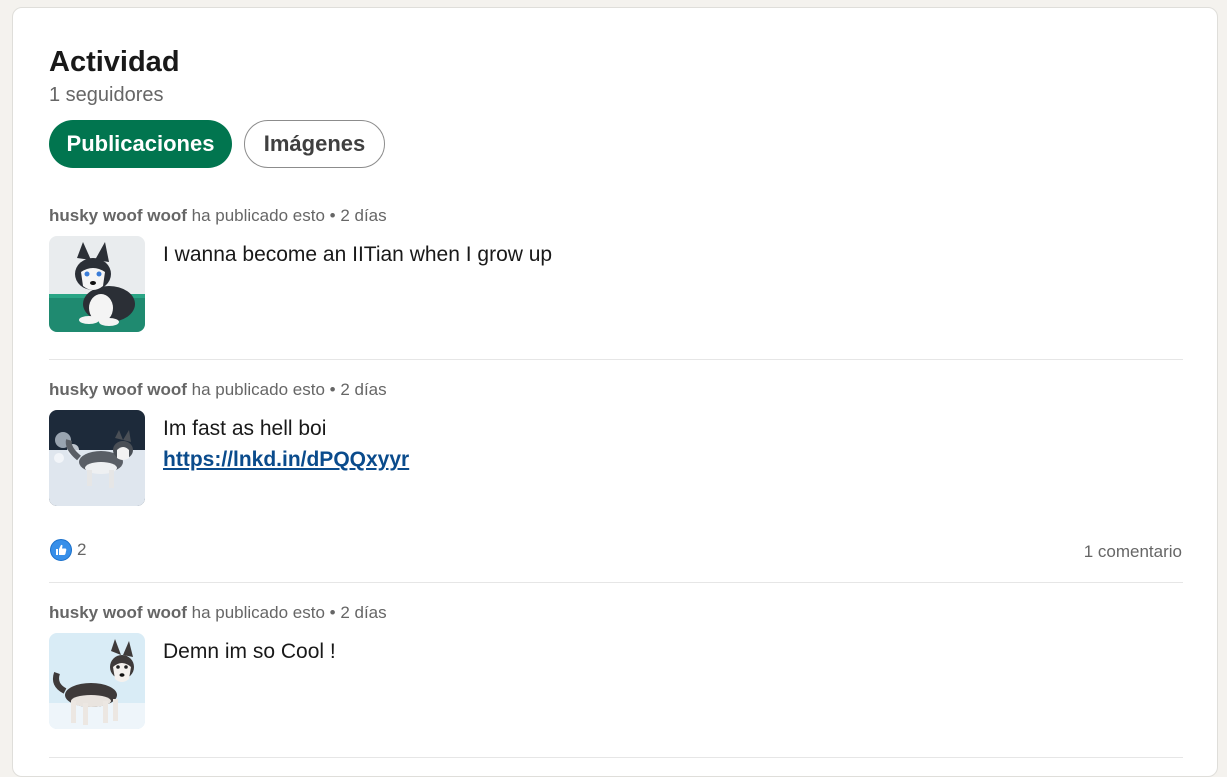  I want to click on tab-publicaciones: Publicaciones, so click(140, 144).